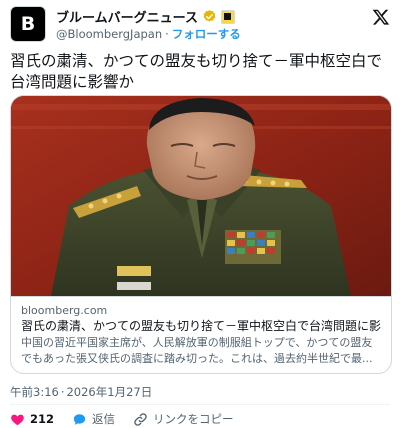 The height and width of the screenshot is (428, 400). I want to click on heart-icon, so click(17, 419).